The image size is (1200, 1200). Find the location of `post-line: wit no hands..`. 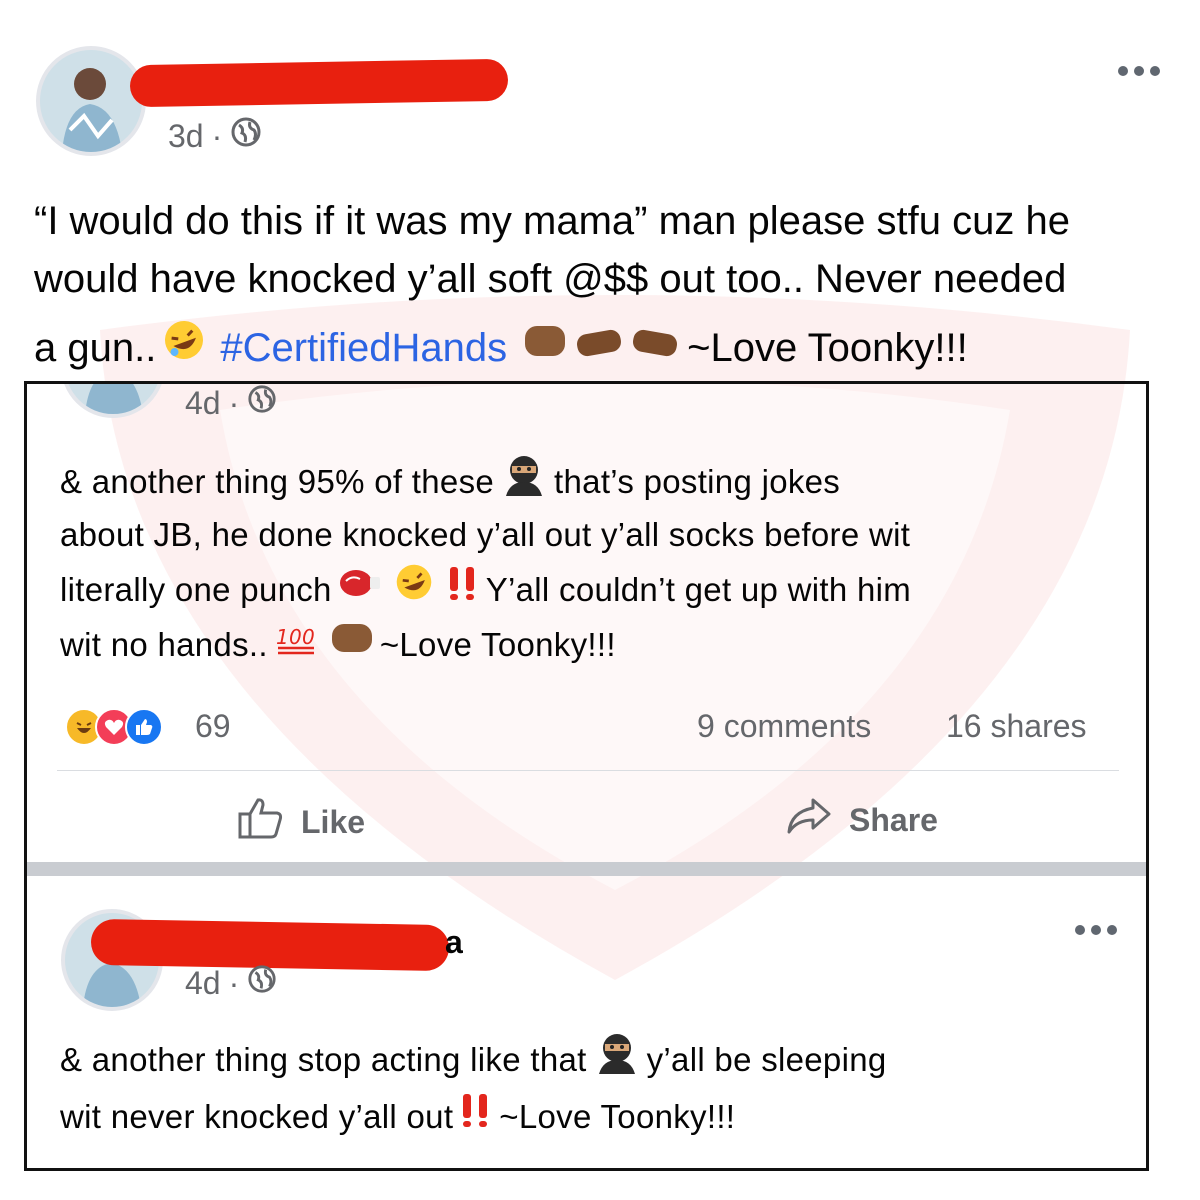

post-line: wit no hands.. is located at coordinates (164, 644).